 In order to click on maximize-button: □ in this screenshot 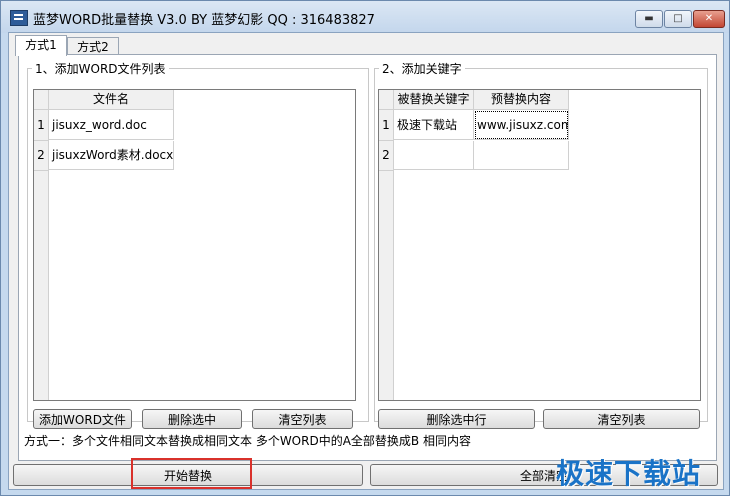, I will do `click(678, 19)`.